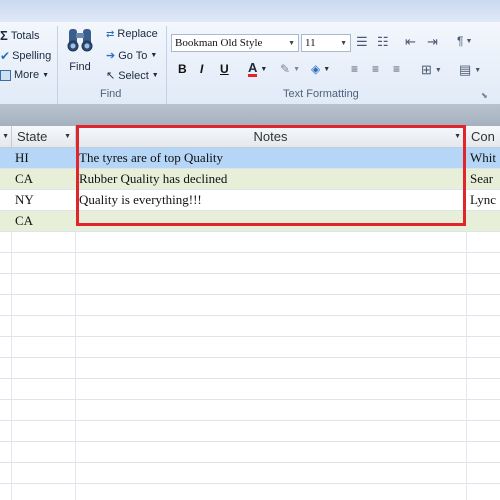 This screenshot has width=500, height=500. What do you see at coordinates (321, 94) in the screenshot?
I see `group-label-text-formatting: Text Formatting` at bounding box center [321, 94].